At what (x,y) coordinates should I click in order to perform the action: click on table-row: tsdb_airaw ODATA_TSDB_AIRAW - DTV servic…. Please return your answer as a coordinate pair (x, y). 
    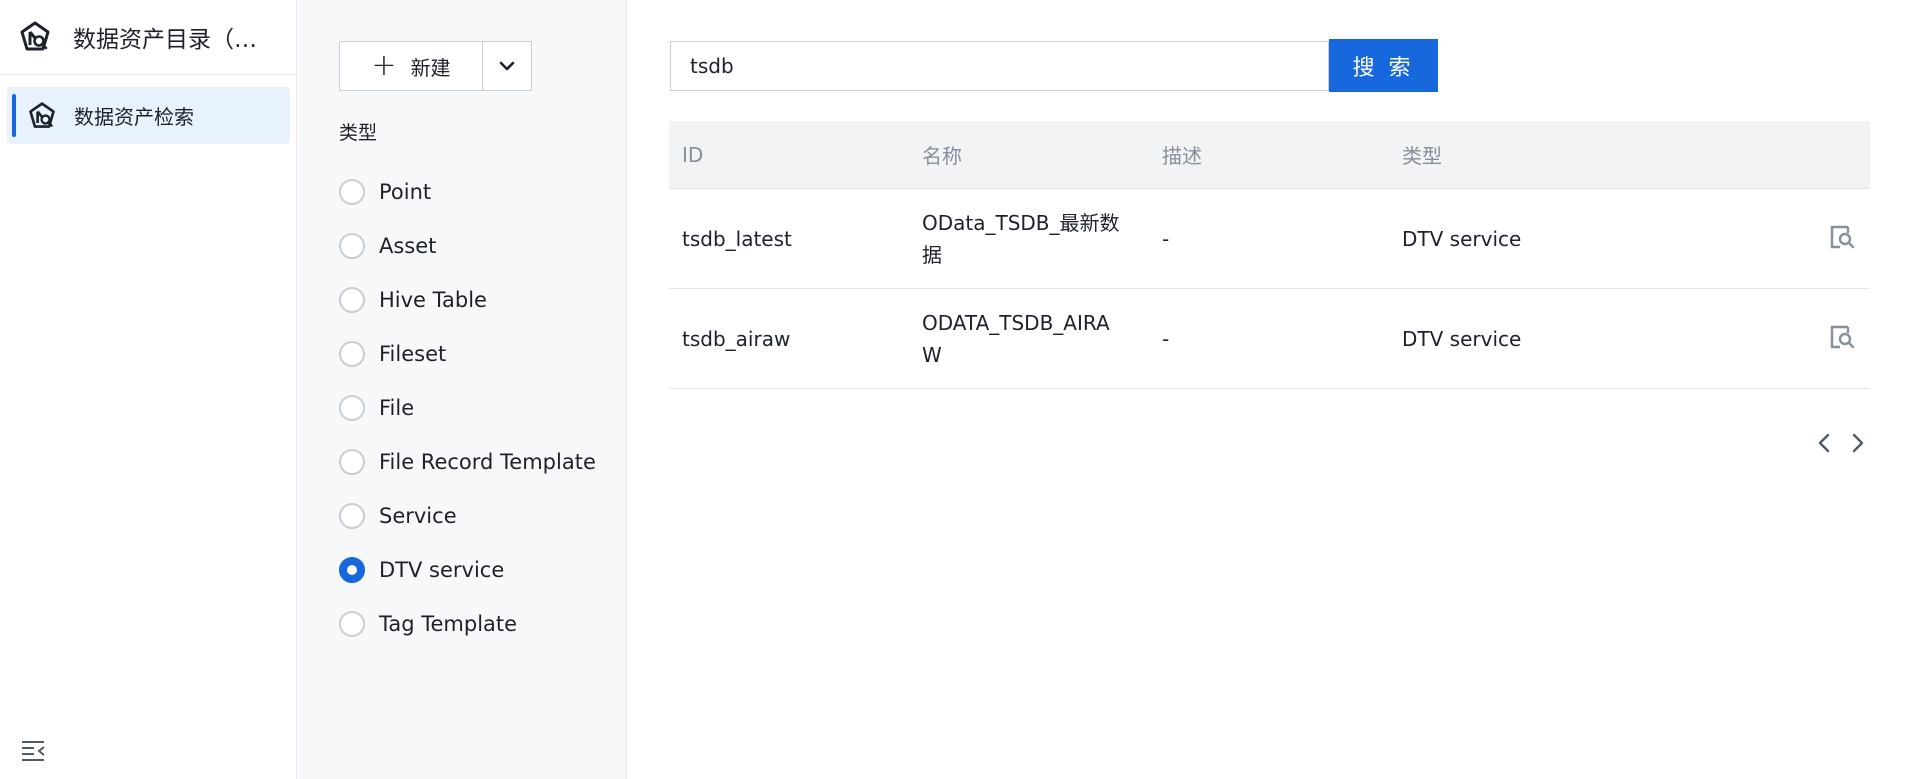
    Looking at the image, I should click on (1269, 339).